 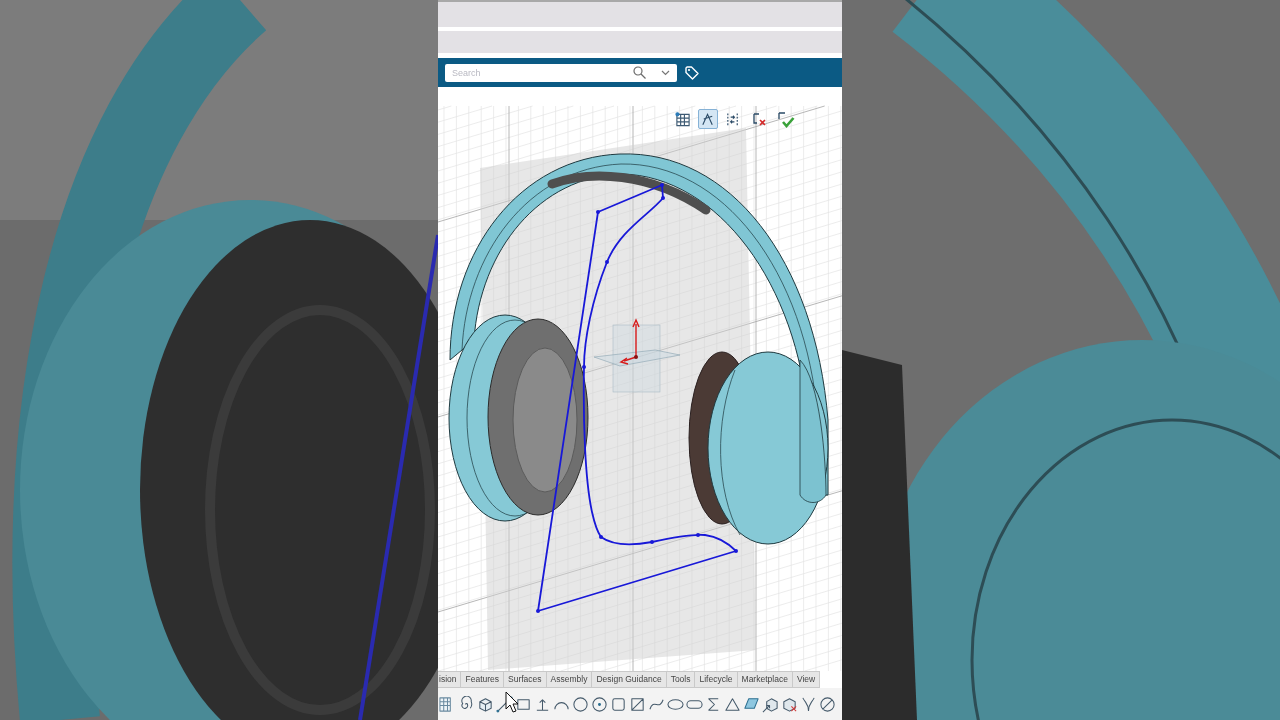 What do you see at coordinates (561, 72) in the screenshot?
I see `search-field: Search` at bounding box center [561, 72].